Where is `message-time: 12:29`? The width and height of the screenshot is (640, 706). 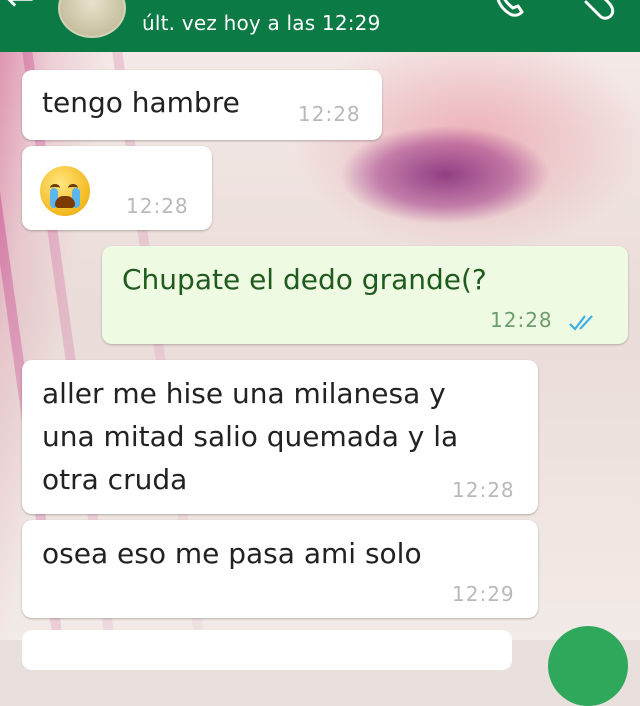
message-time: 12:29 is located at coordinates (483, 594).